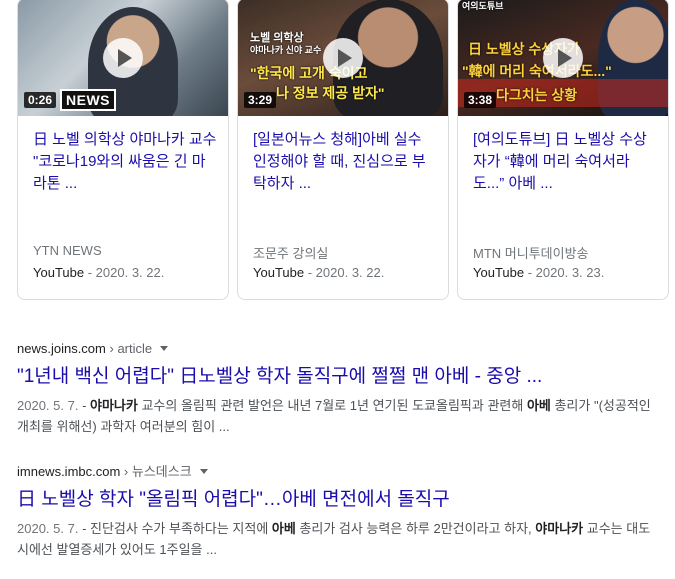 This screenshot has width=675, height=579. I want to click on video-duration: 0:26, so click(40, 100).